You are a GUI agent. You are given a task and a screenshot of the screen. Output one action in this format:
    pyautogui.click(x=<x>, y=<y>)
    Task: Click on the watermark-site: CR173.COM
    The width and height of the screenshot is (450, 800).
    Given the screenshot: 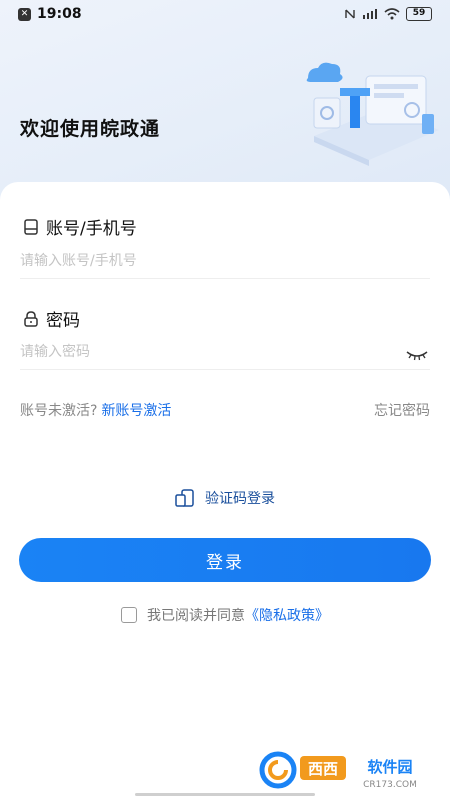 What is the action you would take?
    pyautogui.click(x=390, y=785)
    